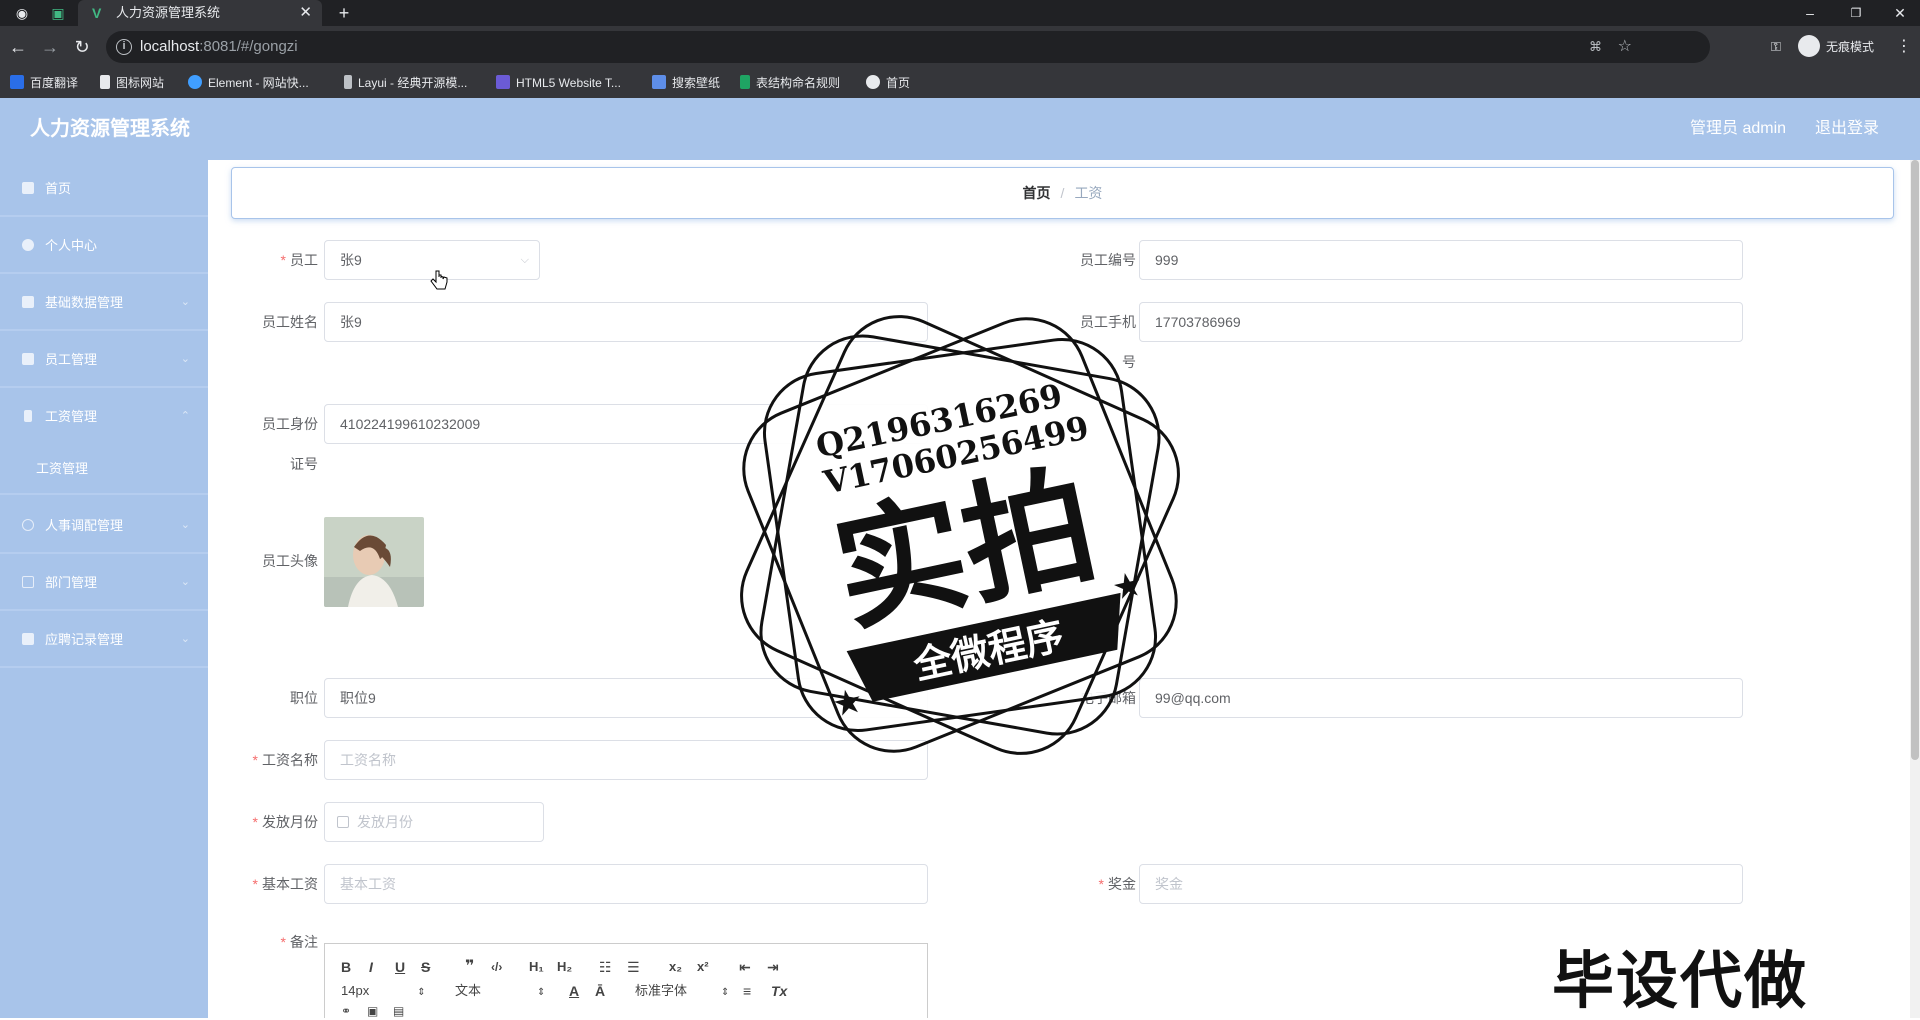  I want to click on sidebar-item-label: 部门管理, so click(71, 582).